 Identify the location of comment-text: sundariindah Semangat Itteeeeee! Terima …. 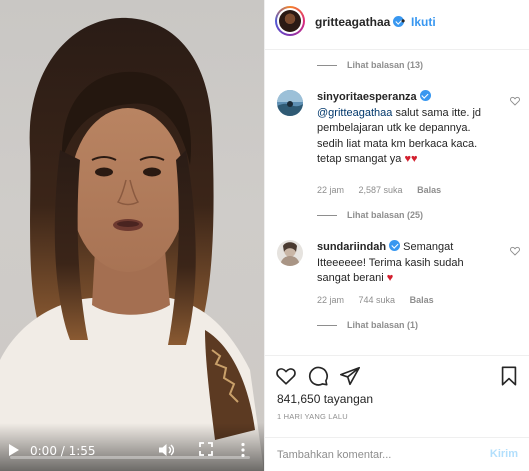
(407, 263).